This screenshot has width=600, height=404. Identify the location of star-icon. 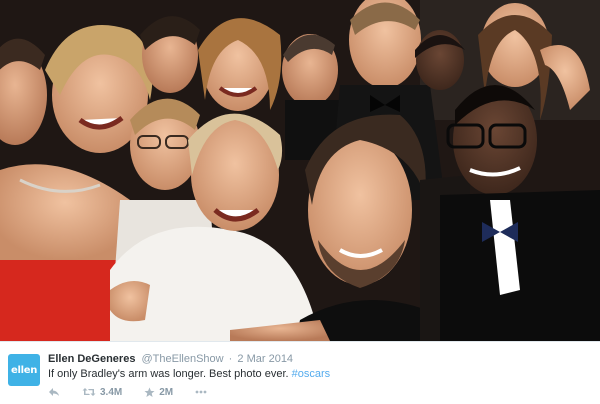
(149, 392).